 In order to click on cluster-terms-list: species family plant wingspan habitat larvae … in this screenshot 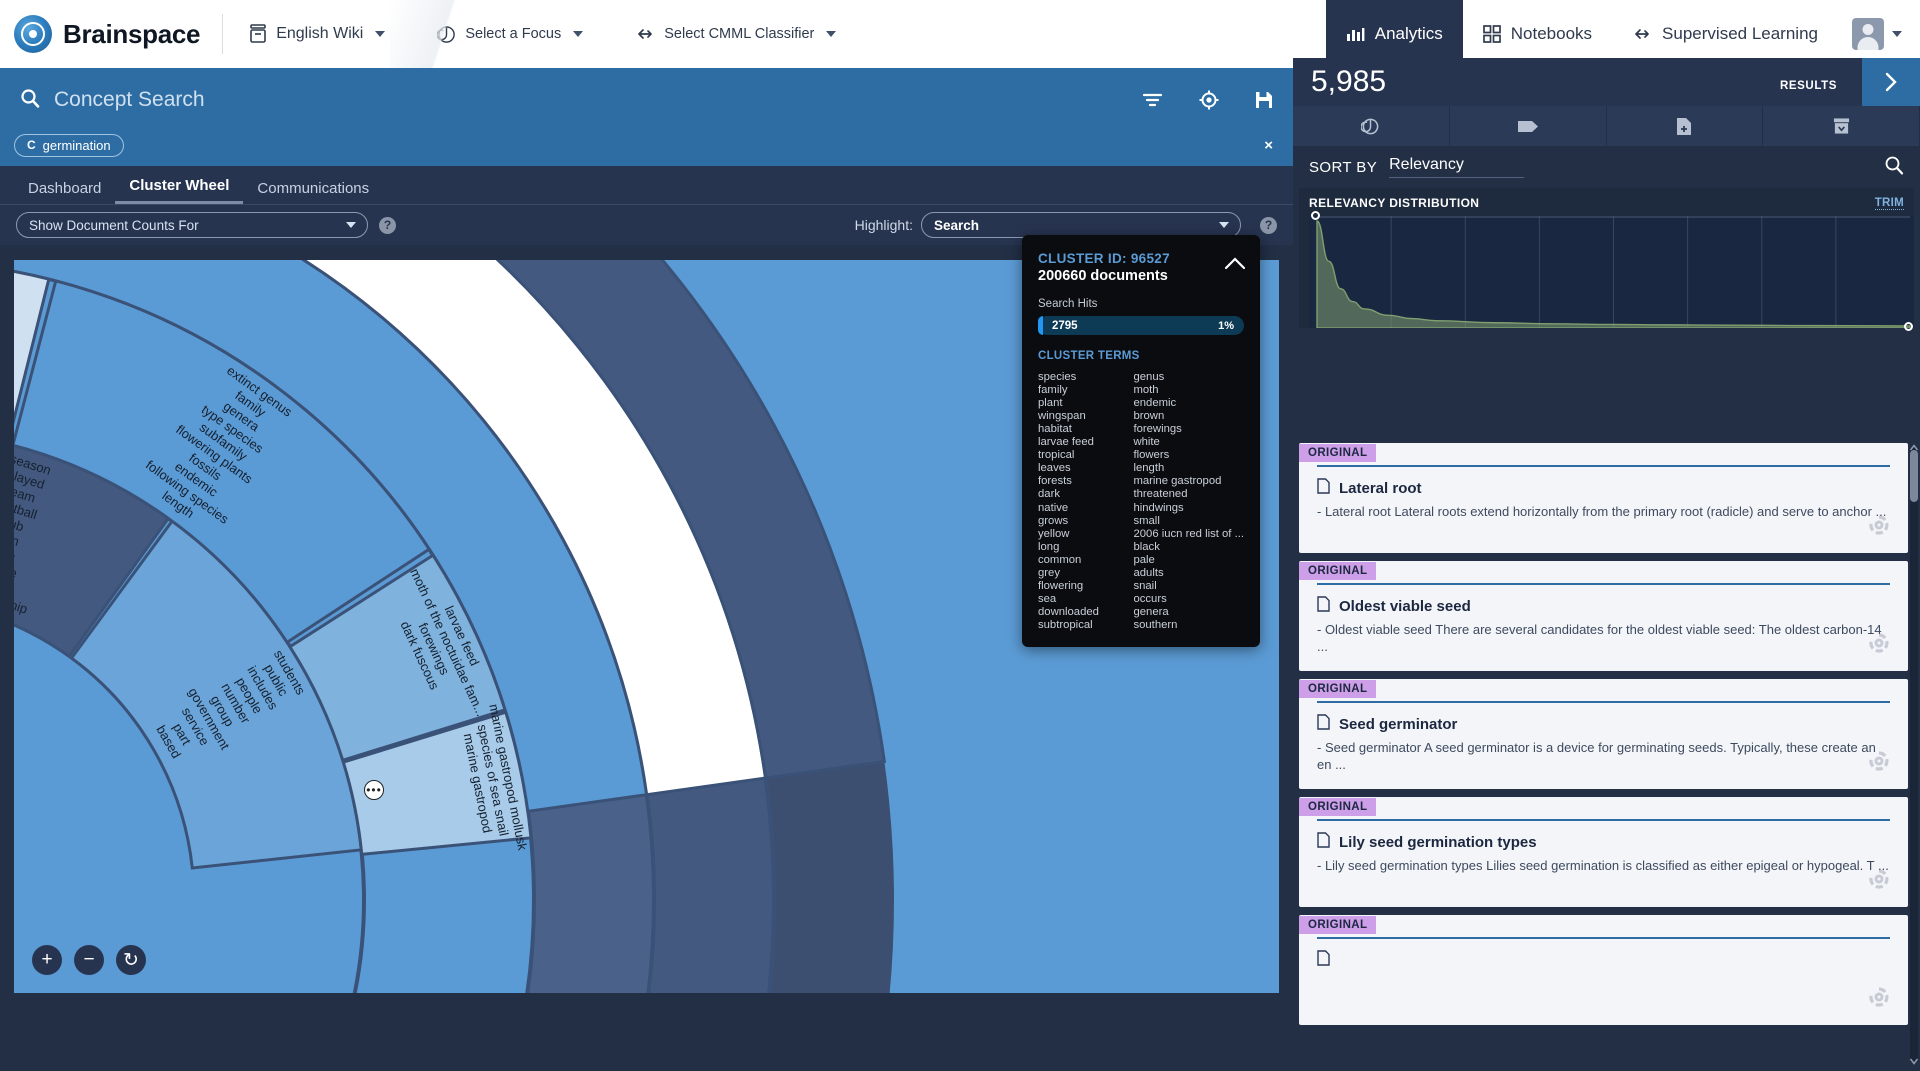, I will do `click(1141, 502)`.